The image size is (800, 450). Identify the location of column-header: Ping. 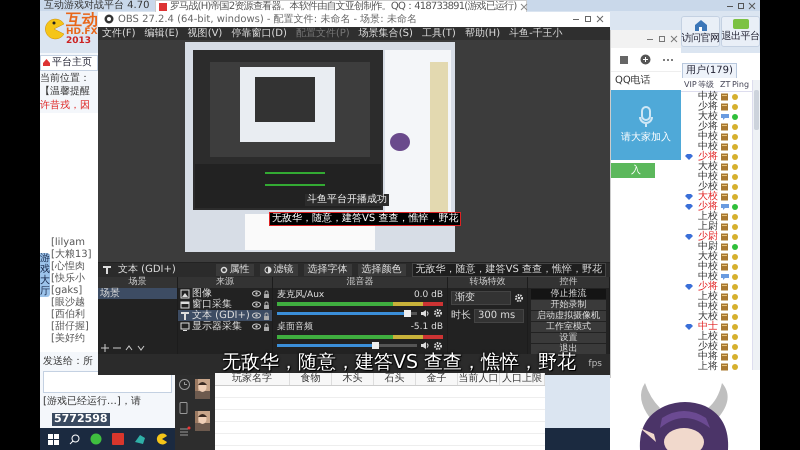
(741, 85).